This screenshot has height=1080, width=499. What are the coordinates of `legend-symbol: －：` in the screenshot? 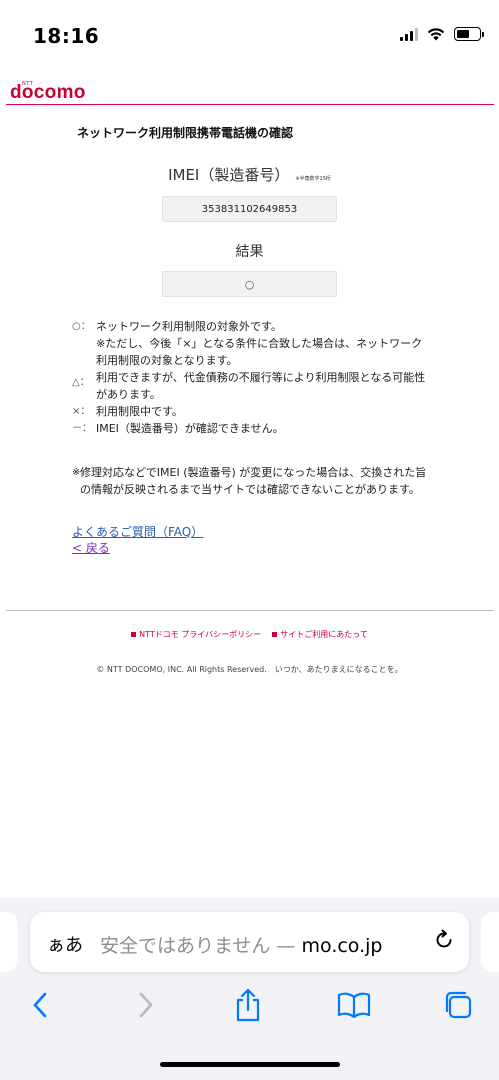 It's located at (82, 428).